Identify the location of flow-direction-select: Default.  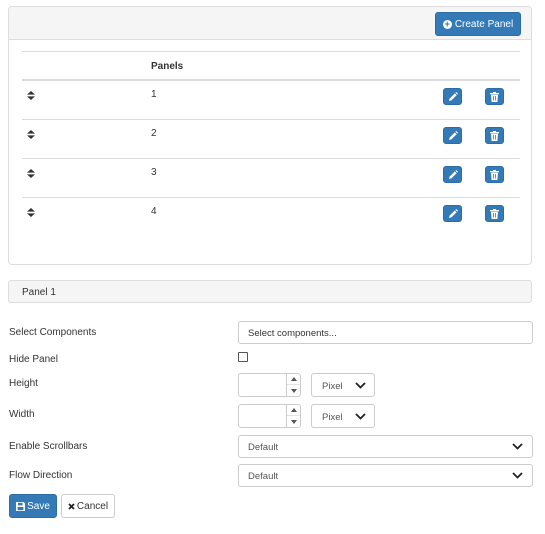
(385, 475).